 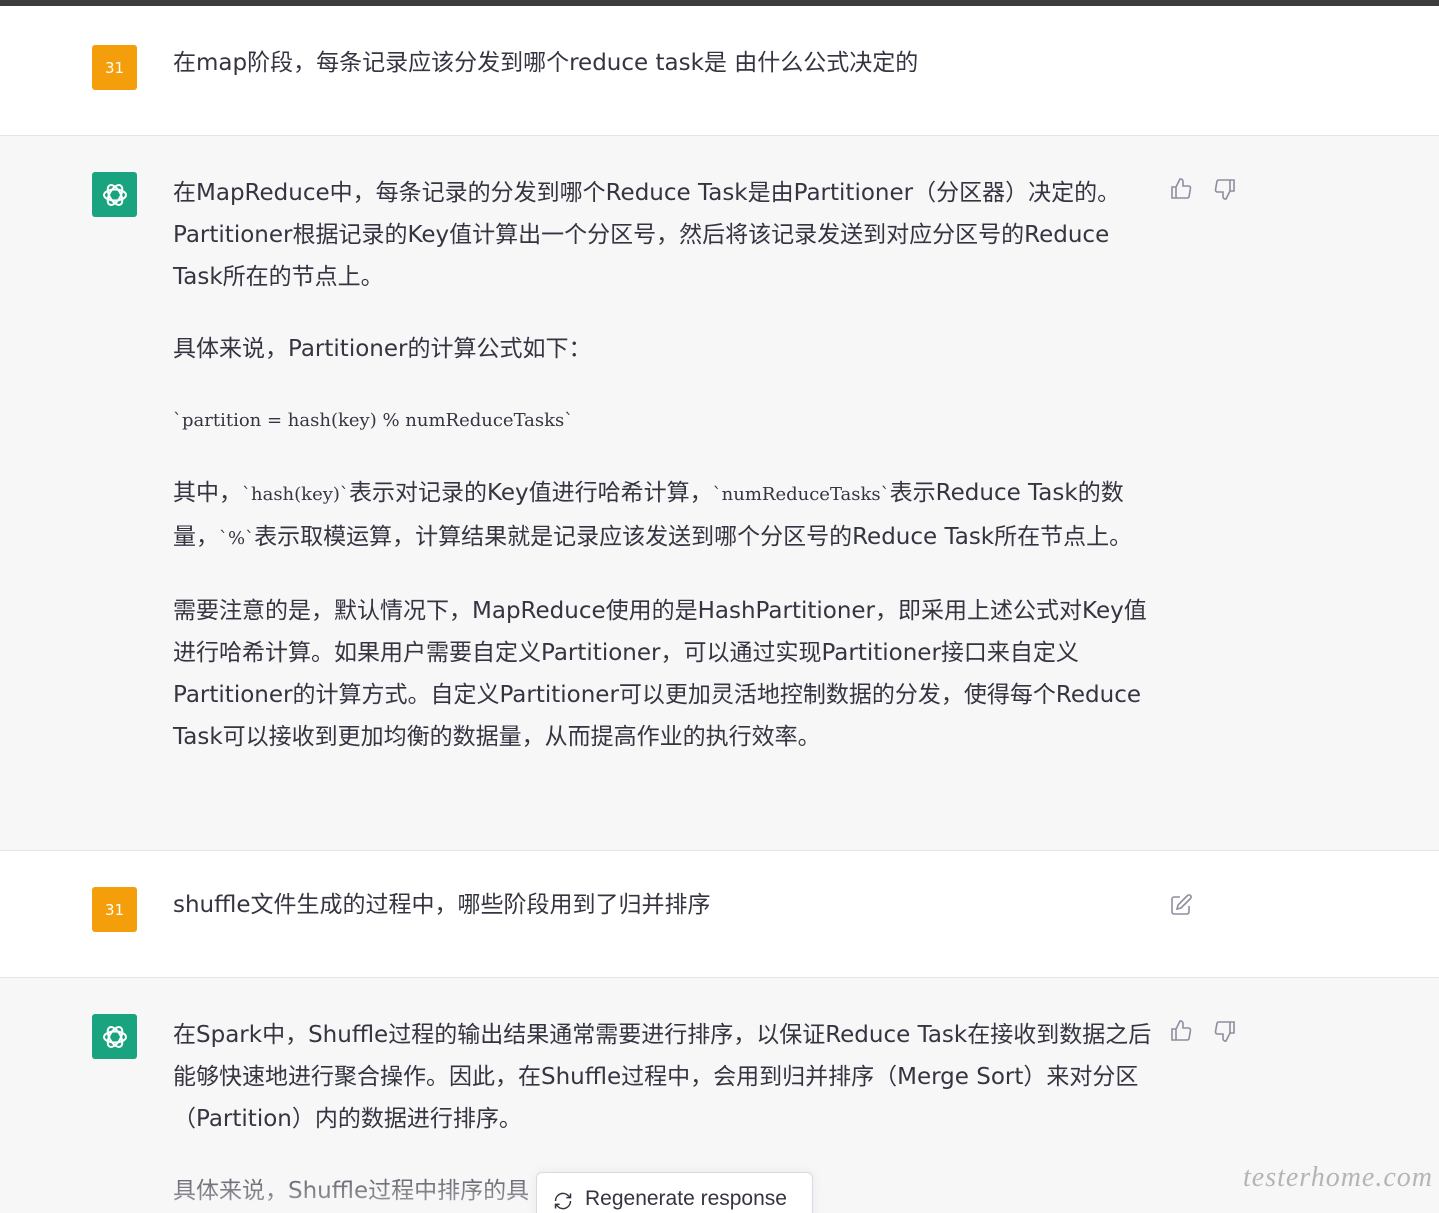 I want to click on formula-code: `partition = hash(key) % numReduceTasks`, so click(x=373, y=420).